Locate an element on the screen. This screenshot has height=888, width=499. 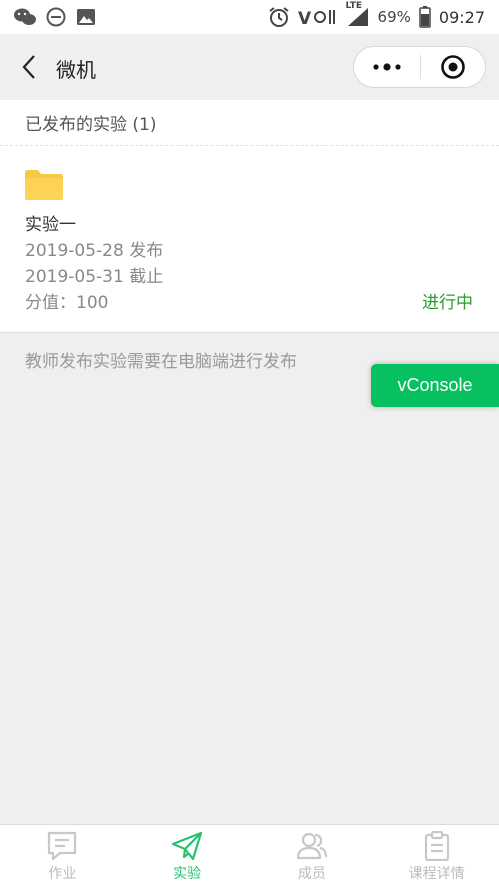
tab-label: 作业 is located at coordinates (62, 874).